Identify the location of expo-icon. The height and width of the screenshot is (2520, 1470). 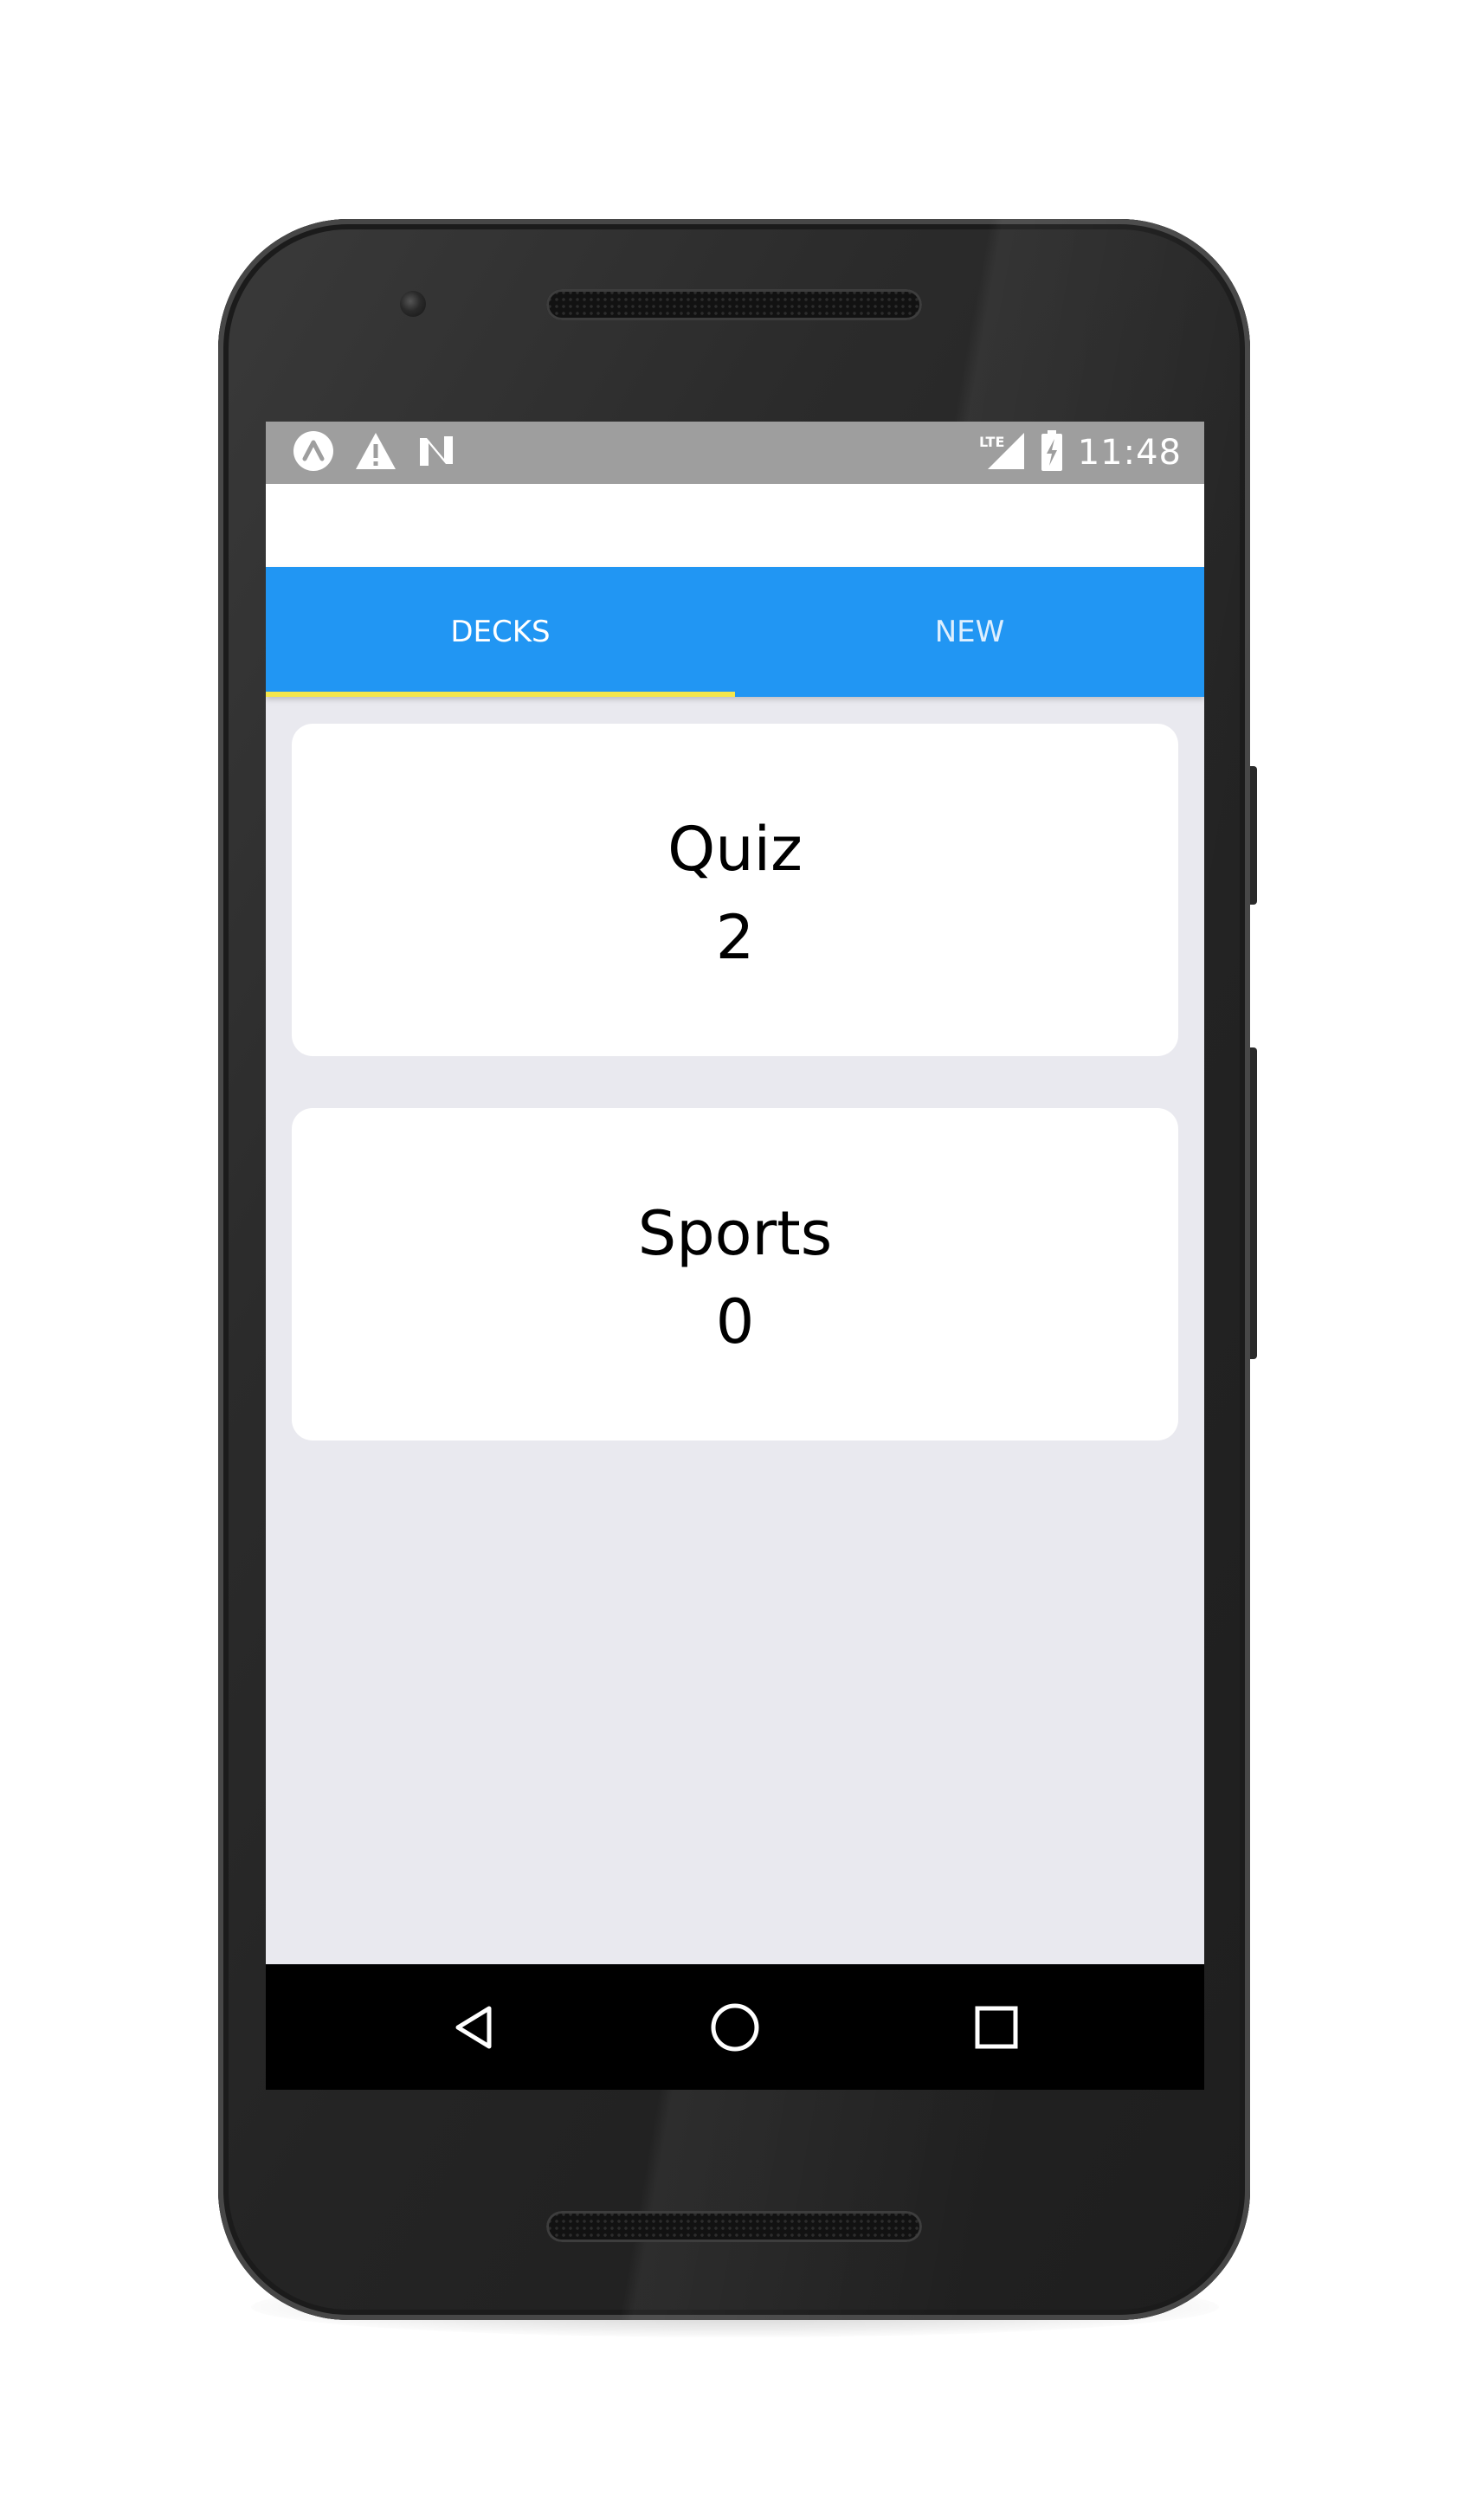
(314, 452).